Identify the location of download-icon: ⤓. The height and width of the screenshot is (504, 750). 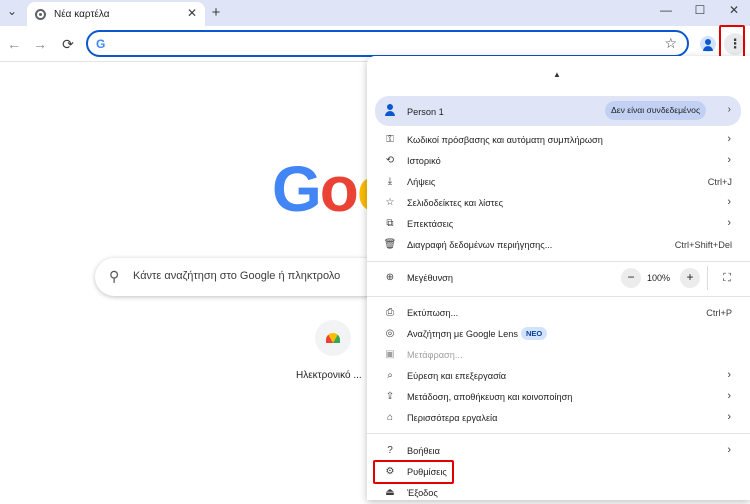
(390, 181).